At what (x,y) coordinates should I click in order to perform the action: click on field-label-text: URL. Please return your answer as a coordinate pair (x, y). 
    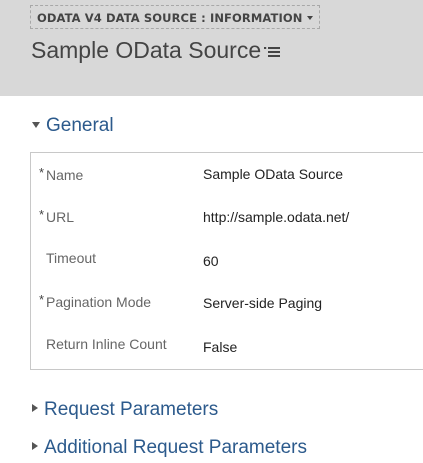
    Looking at the image, I should click on (60, 217).